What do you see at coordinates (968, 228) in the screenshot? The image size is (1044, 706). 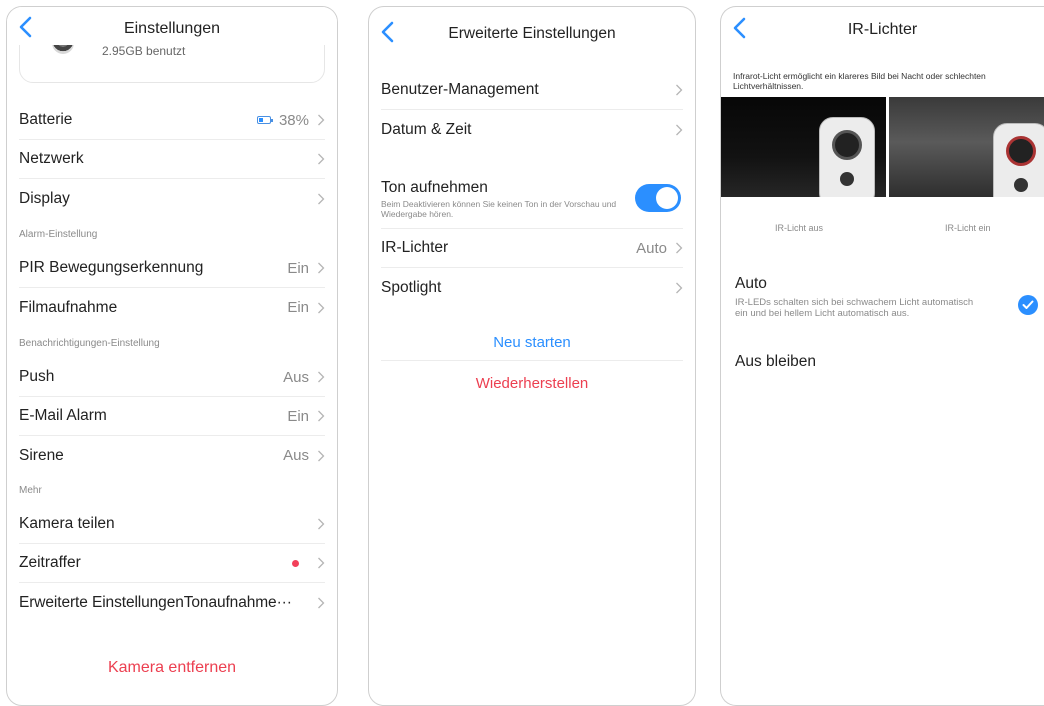 I see `ir-on-caption: IR-Licht ein` at bounding box center [968, 228].